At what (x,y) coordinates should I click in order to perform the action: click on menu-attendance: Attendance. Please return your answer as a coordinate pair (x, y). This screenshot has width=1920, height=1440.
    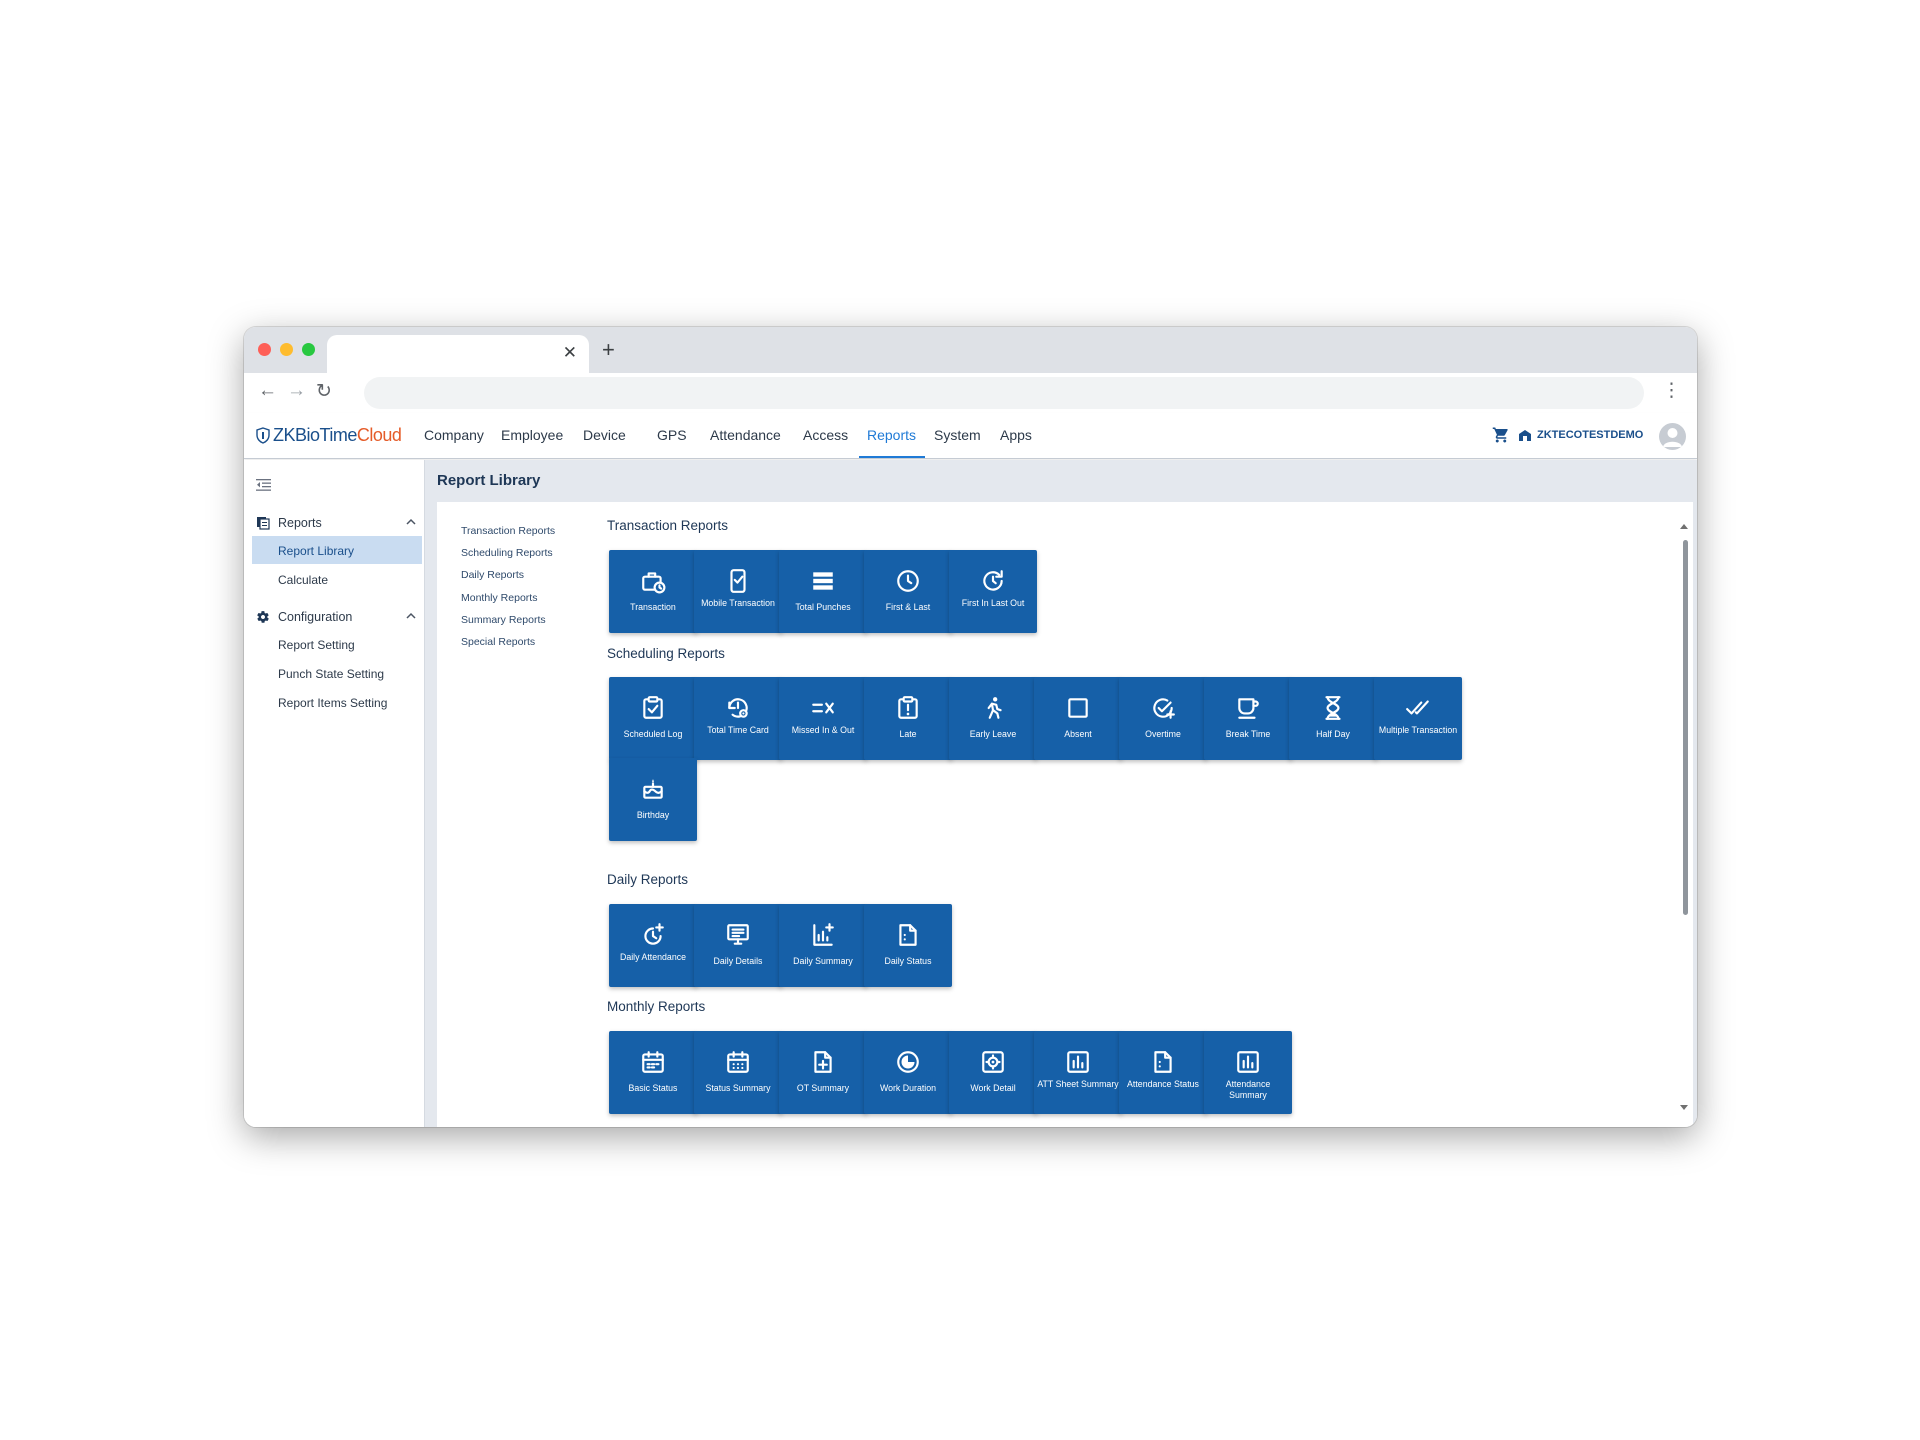
    Looking at the image, I should click on (745, 435).